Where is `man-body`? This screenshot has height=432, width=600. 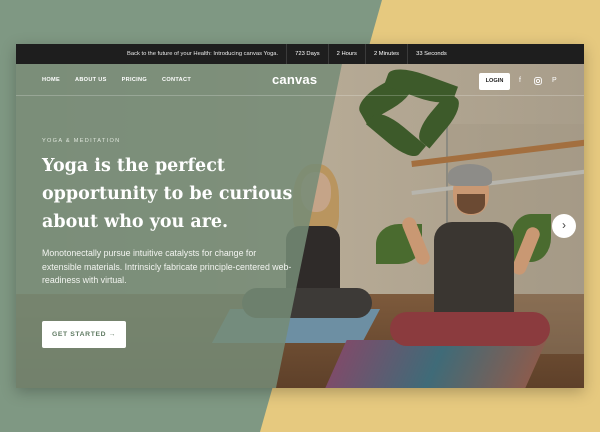
man-body is located at coordinates (474, 270).